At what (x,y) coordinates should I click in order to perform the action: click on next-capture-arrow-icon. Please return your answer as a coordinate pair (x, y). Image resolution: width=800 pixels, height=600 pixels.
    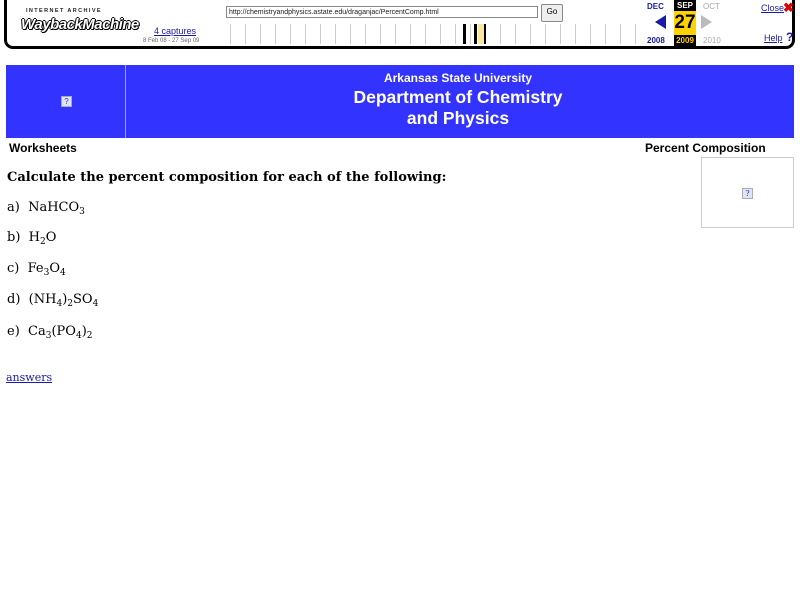
    Looking at the image, I should click on (706, 22).